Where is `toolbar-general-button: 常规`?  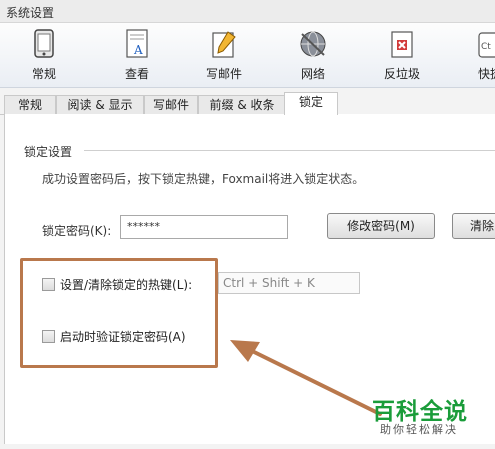
toolbar-general-button: 常规 is located at coordinates (44, 55).